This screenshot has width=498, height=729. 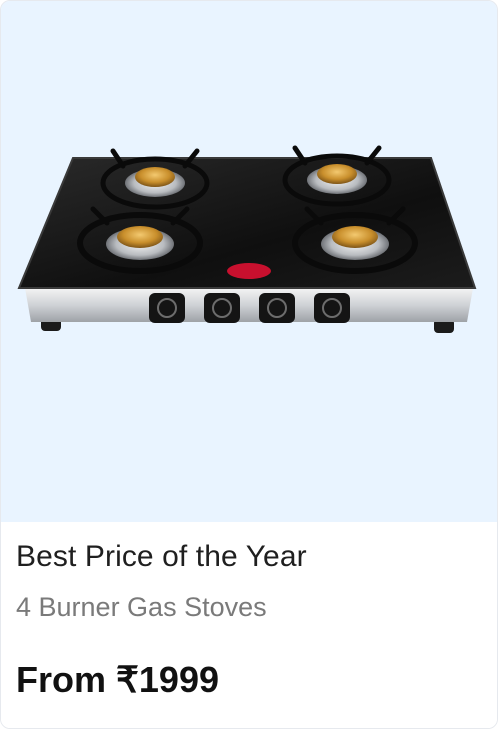 I want to click on card-title: Best Price of the Year, so click(x=161, y=557).